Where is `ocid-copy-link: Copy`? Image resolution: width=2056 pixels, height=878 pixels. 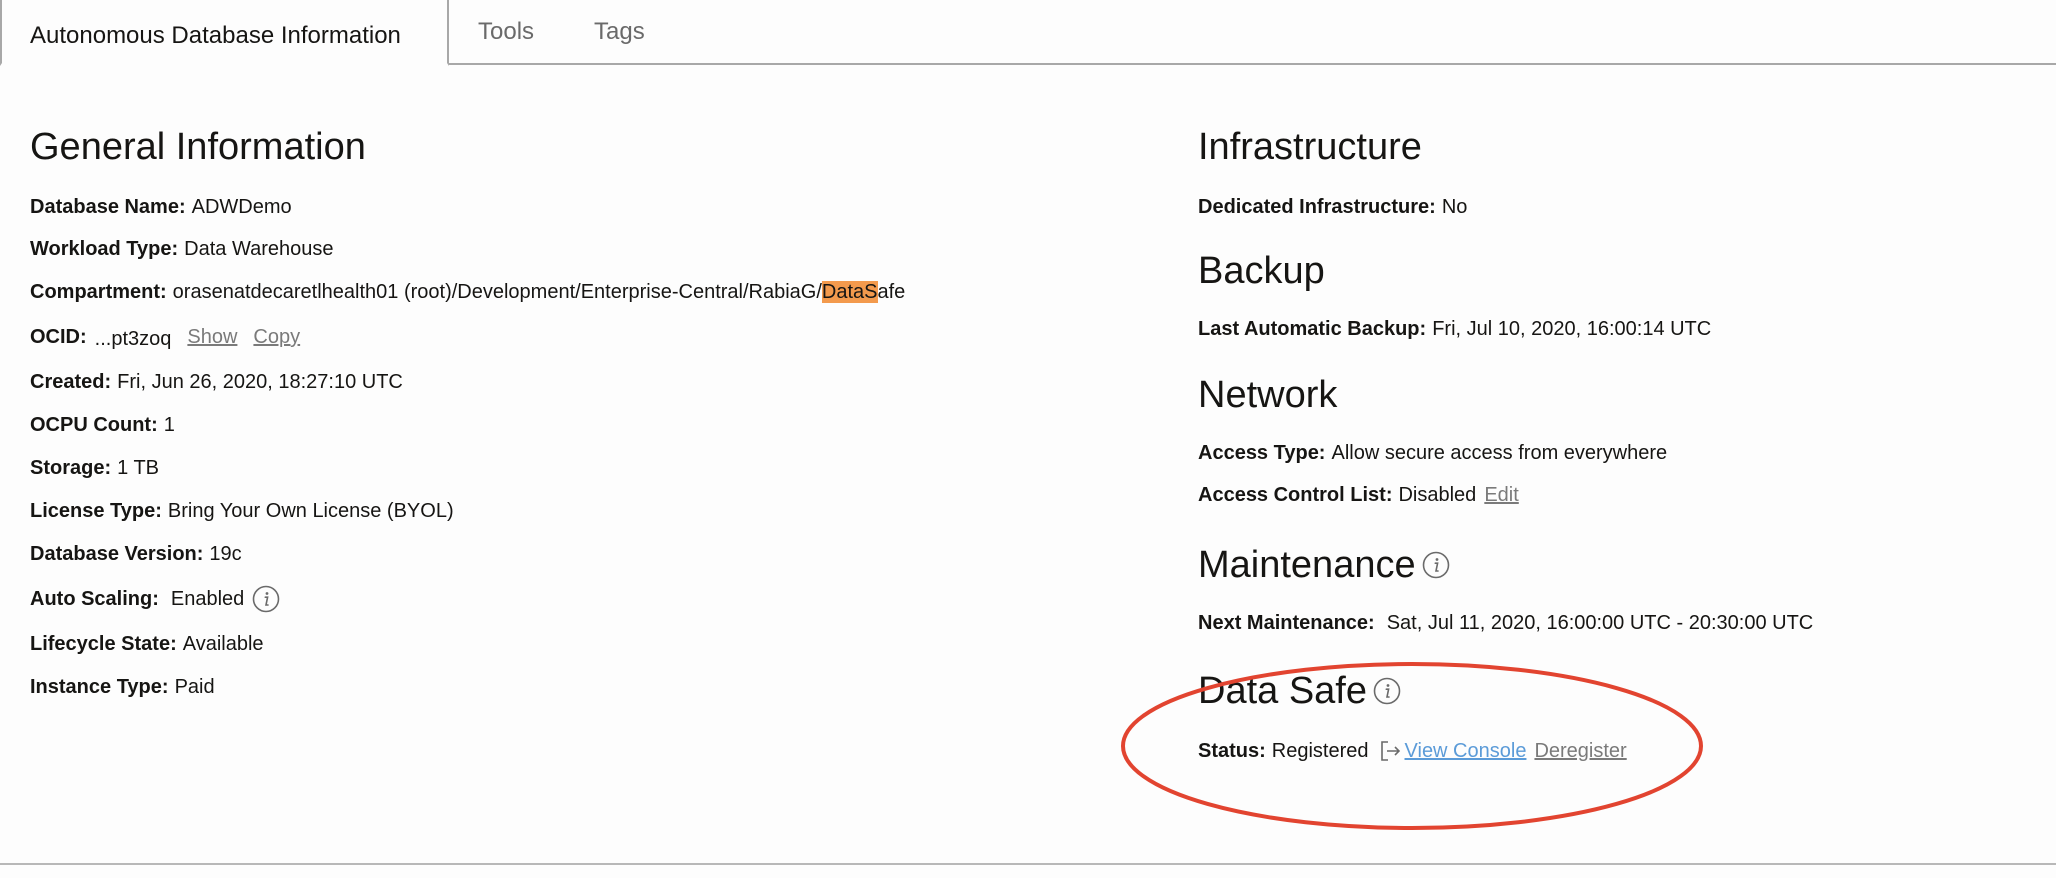 ocid-copy-link: Copy is located at coordinates (276, 337).